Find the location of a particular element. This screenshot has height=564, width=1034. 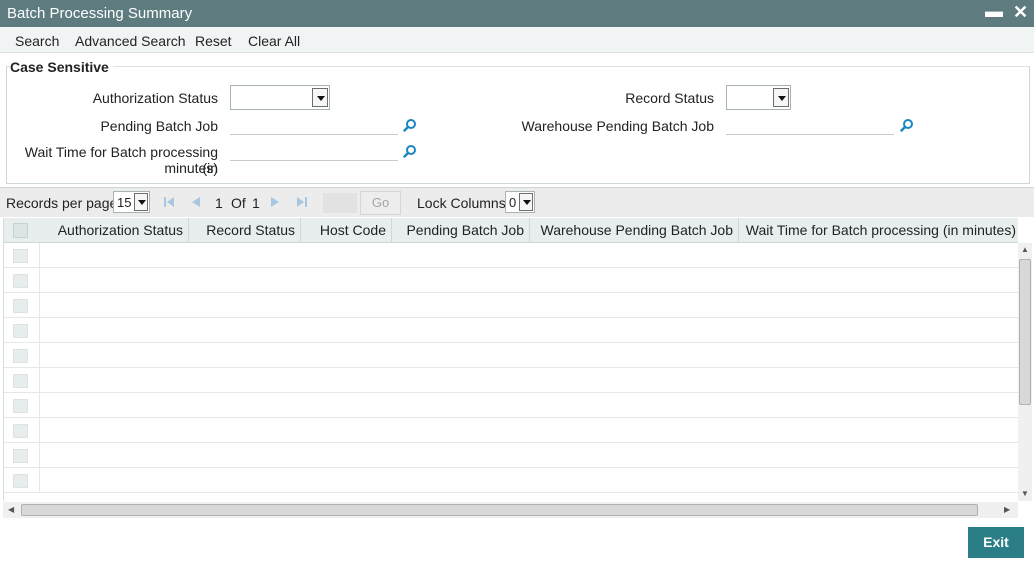

records-per-page-value: 15 is located at coordinates (124, 202).